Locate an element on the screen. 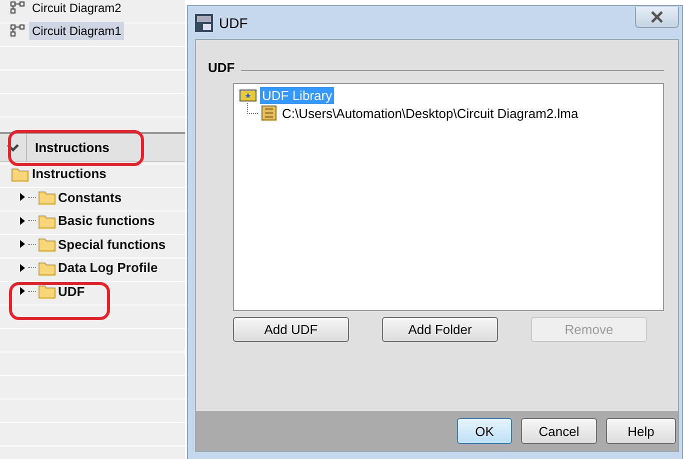  tree-item: C:\Users\Automation\Desktop\Circuit Diagram2.lma is located at coordinates (430, 113).